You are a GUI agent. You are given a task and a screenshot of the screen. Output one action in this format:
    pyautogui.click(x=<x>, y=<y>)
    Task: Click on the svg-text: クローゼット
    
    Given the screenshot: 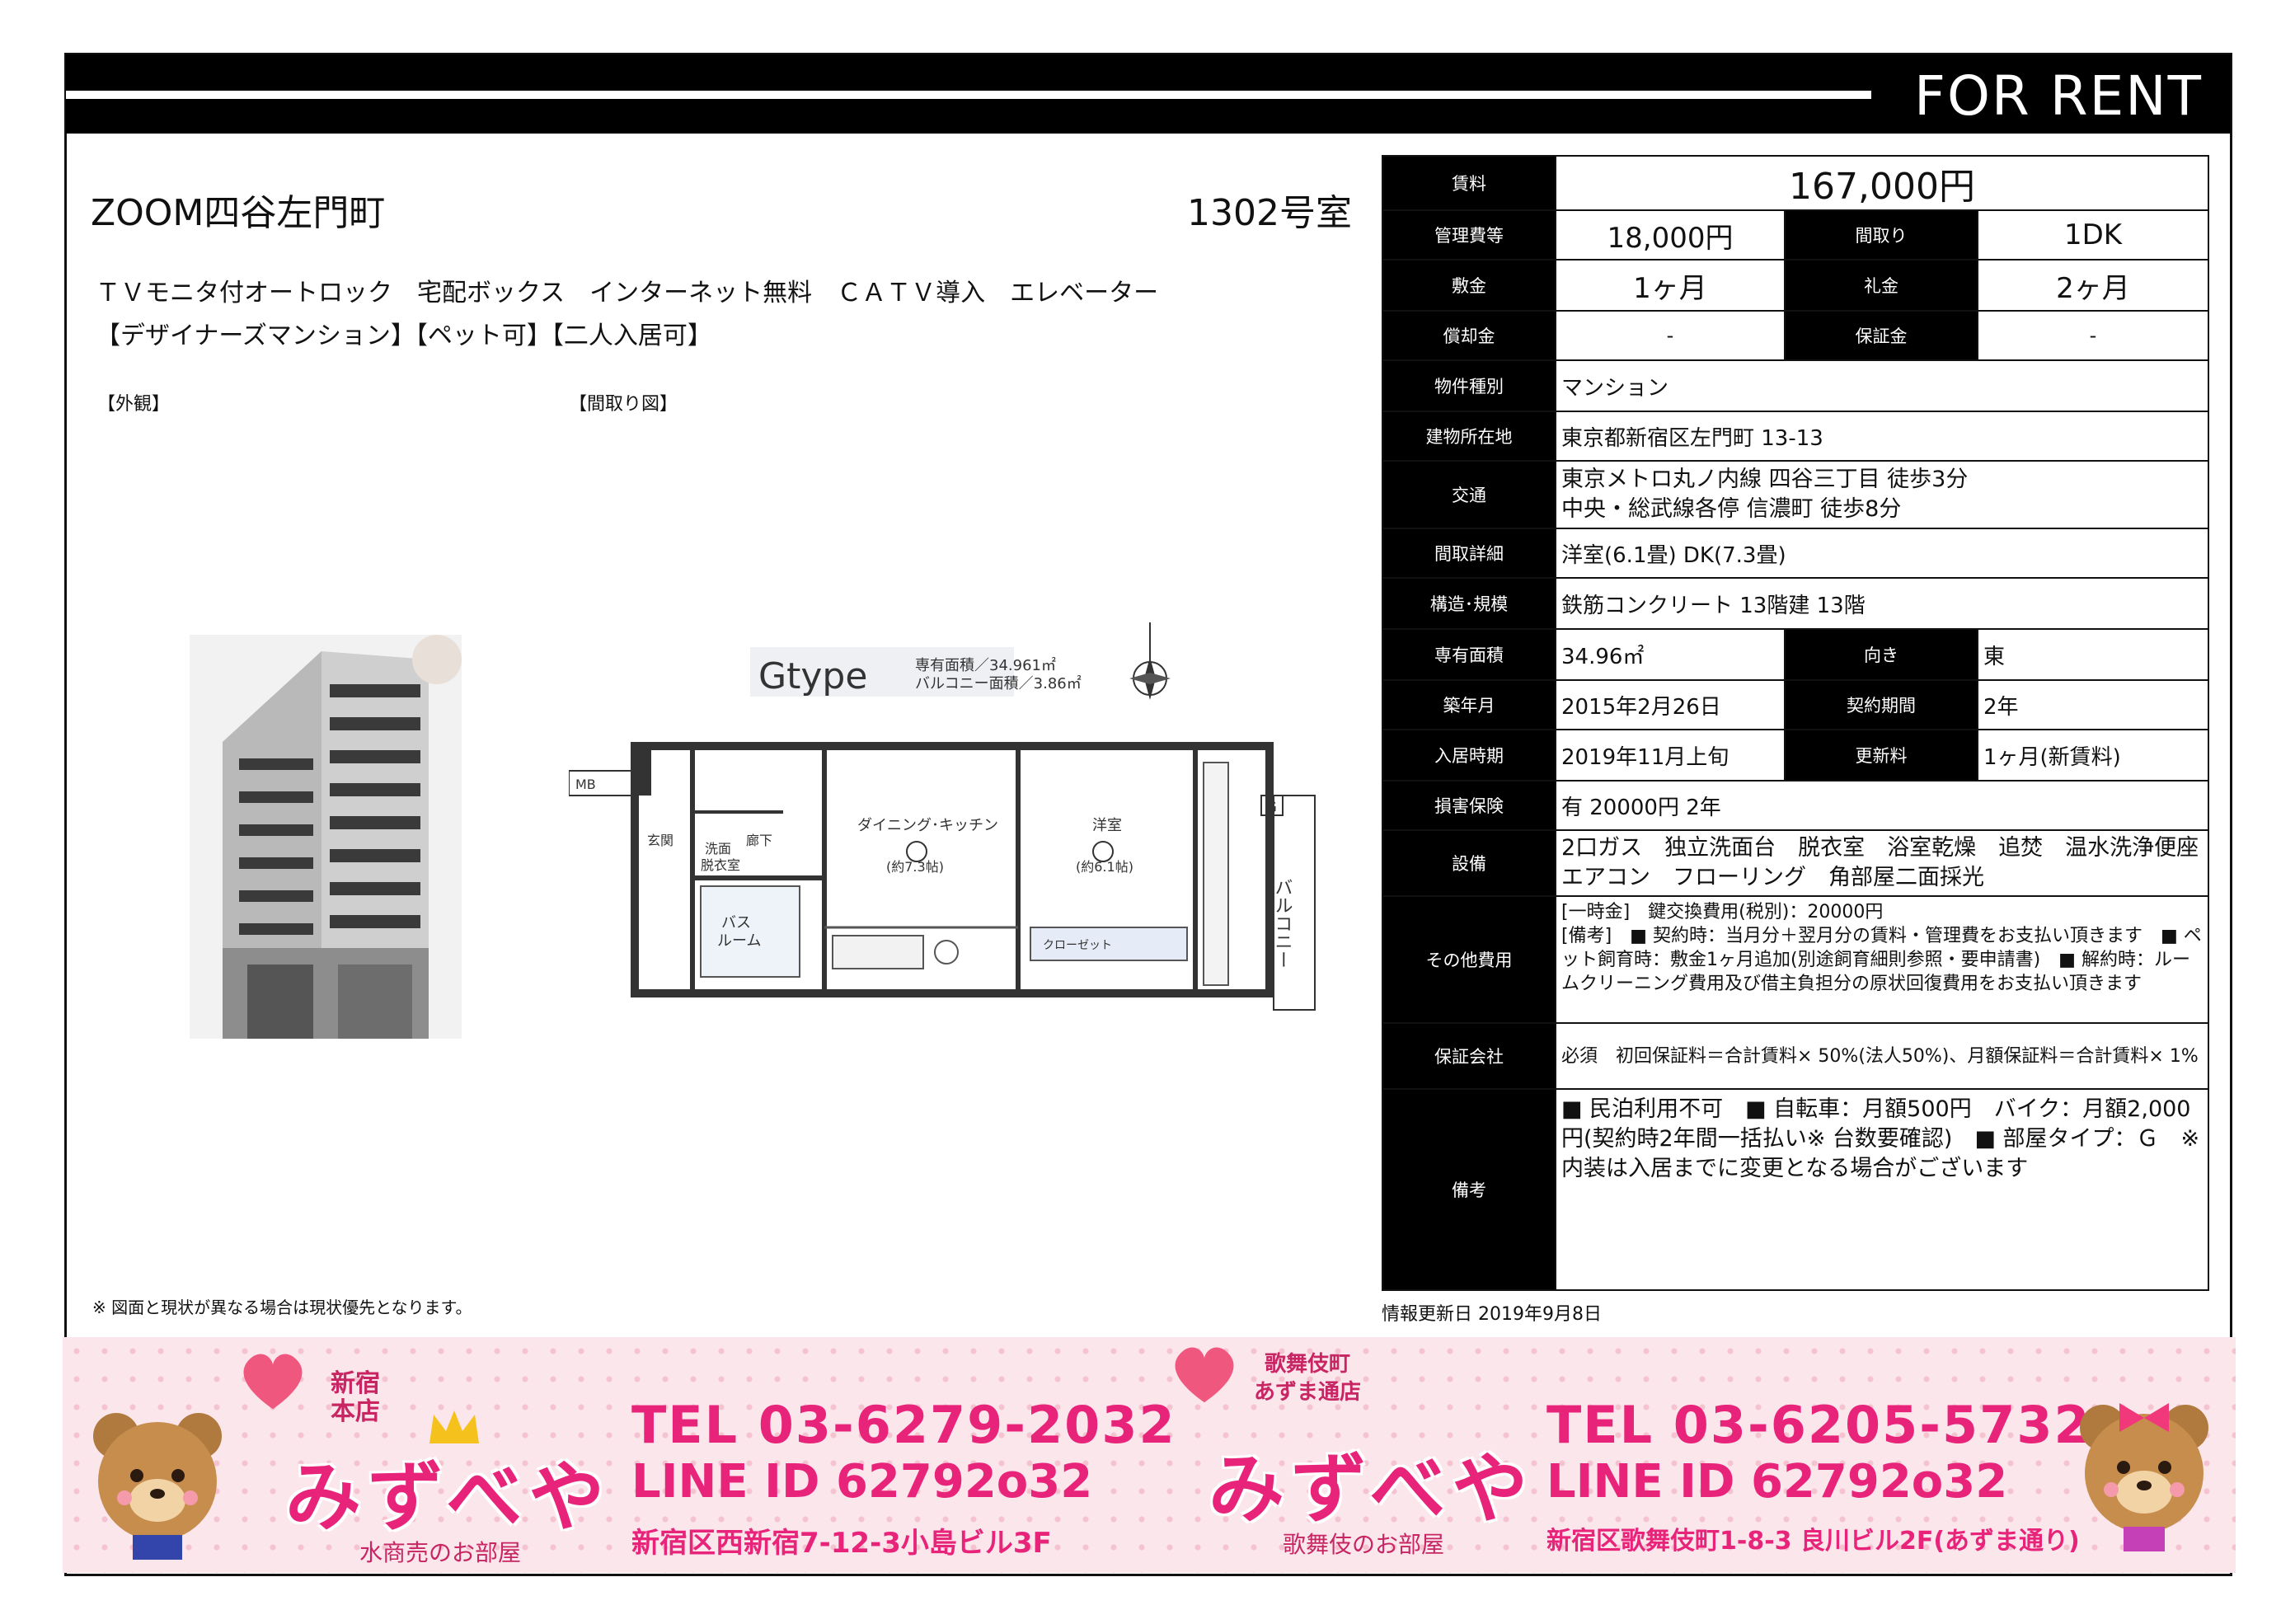 What is the action you would take?
    pyautogui.click(x=1077, y=946)
    